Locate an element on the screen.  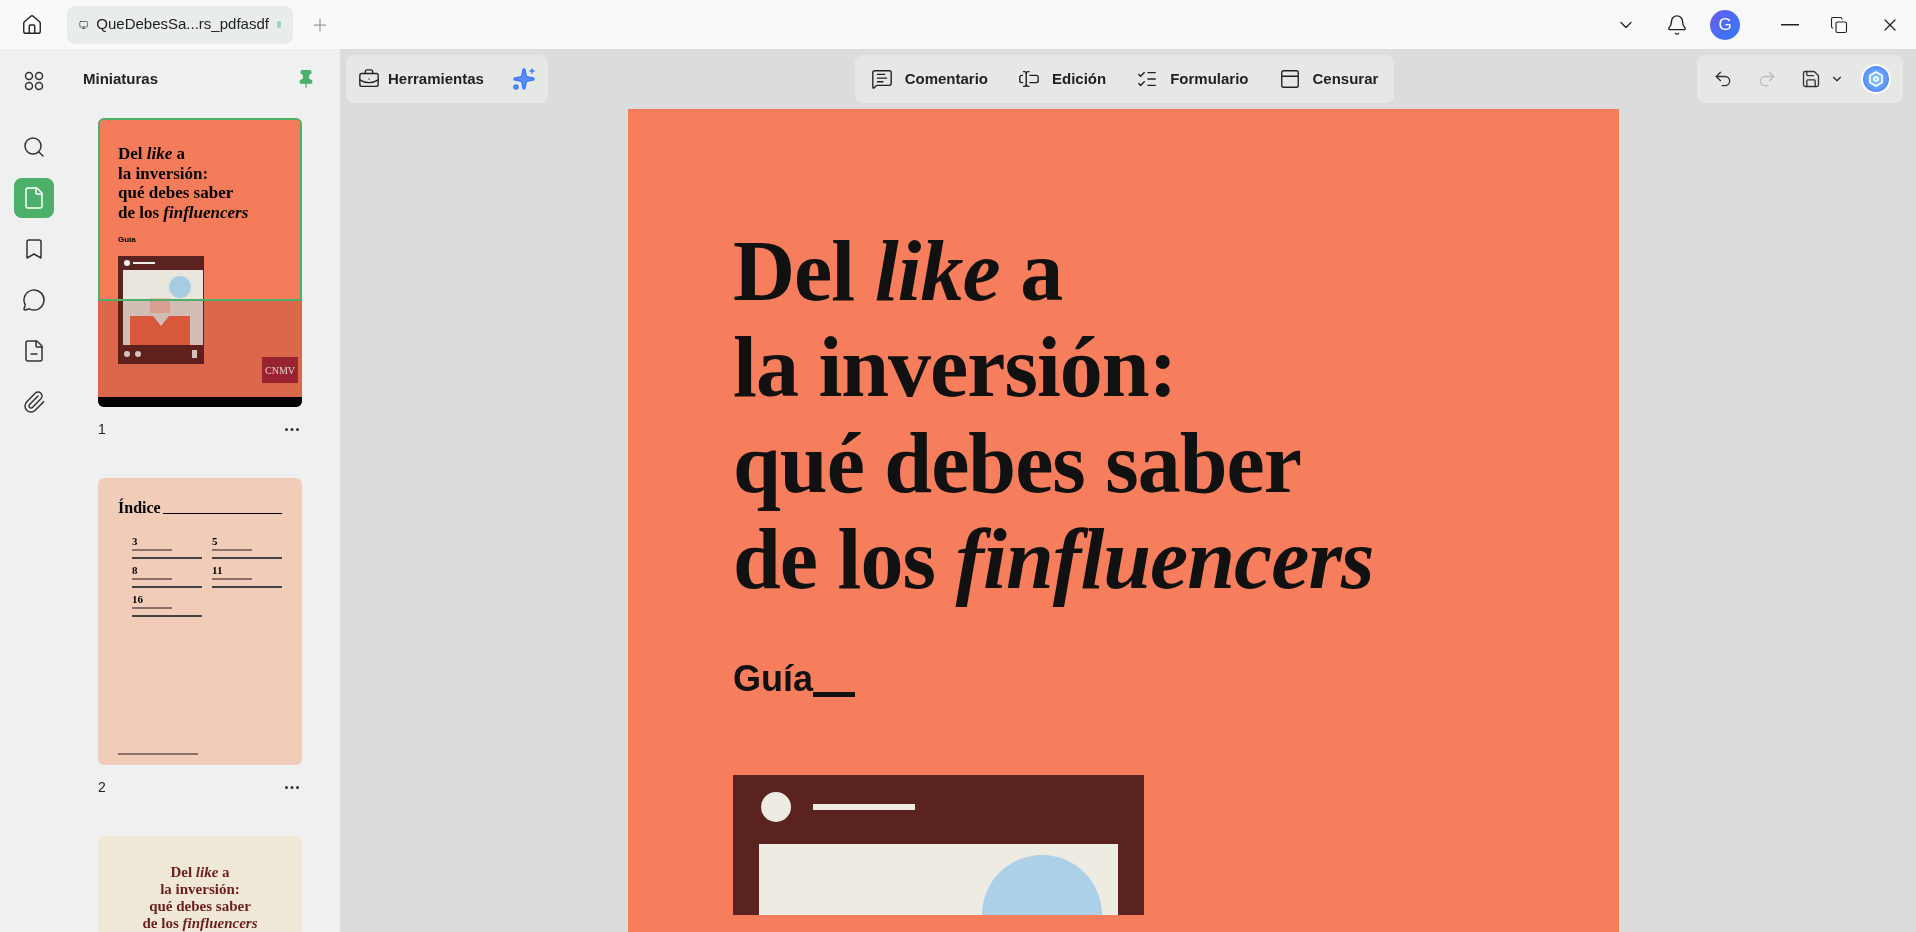
page-number: 8 is located at coordinates (135, 570).